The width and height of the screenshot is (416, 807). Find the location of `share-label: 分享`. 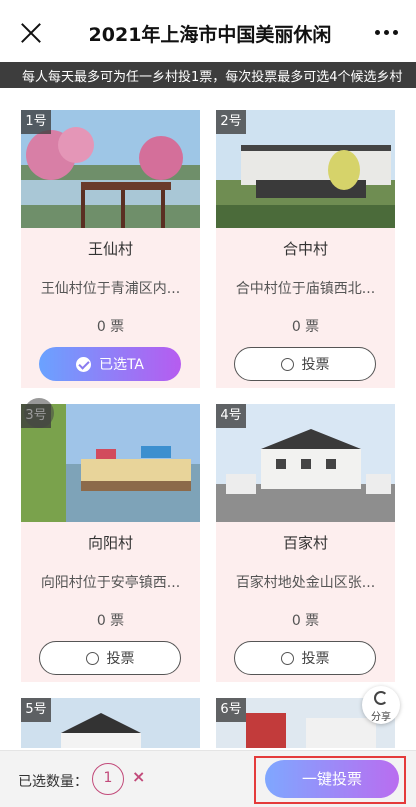

share-label: 分享 is located at coordinates (381, 717).